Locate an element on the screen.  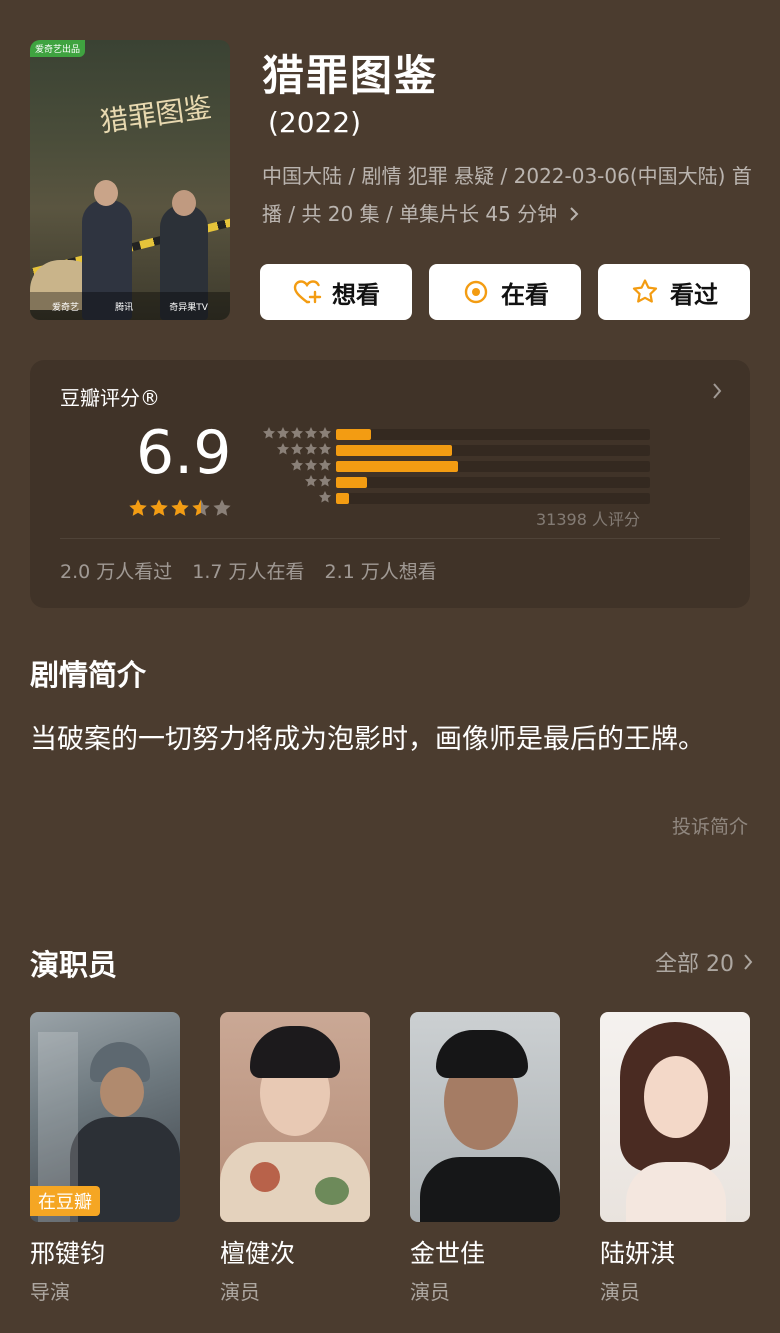
watch-stats: 2.0 万人看过 1.7 万人在看 2.1 万人想看 is located at coordinates (248, 570).